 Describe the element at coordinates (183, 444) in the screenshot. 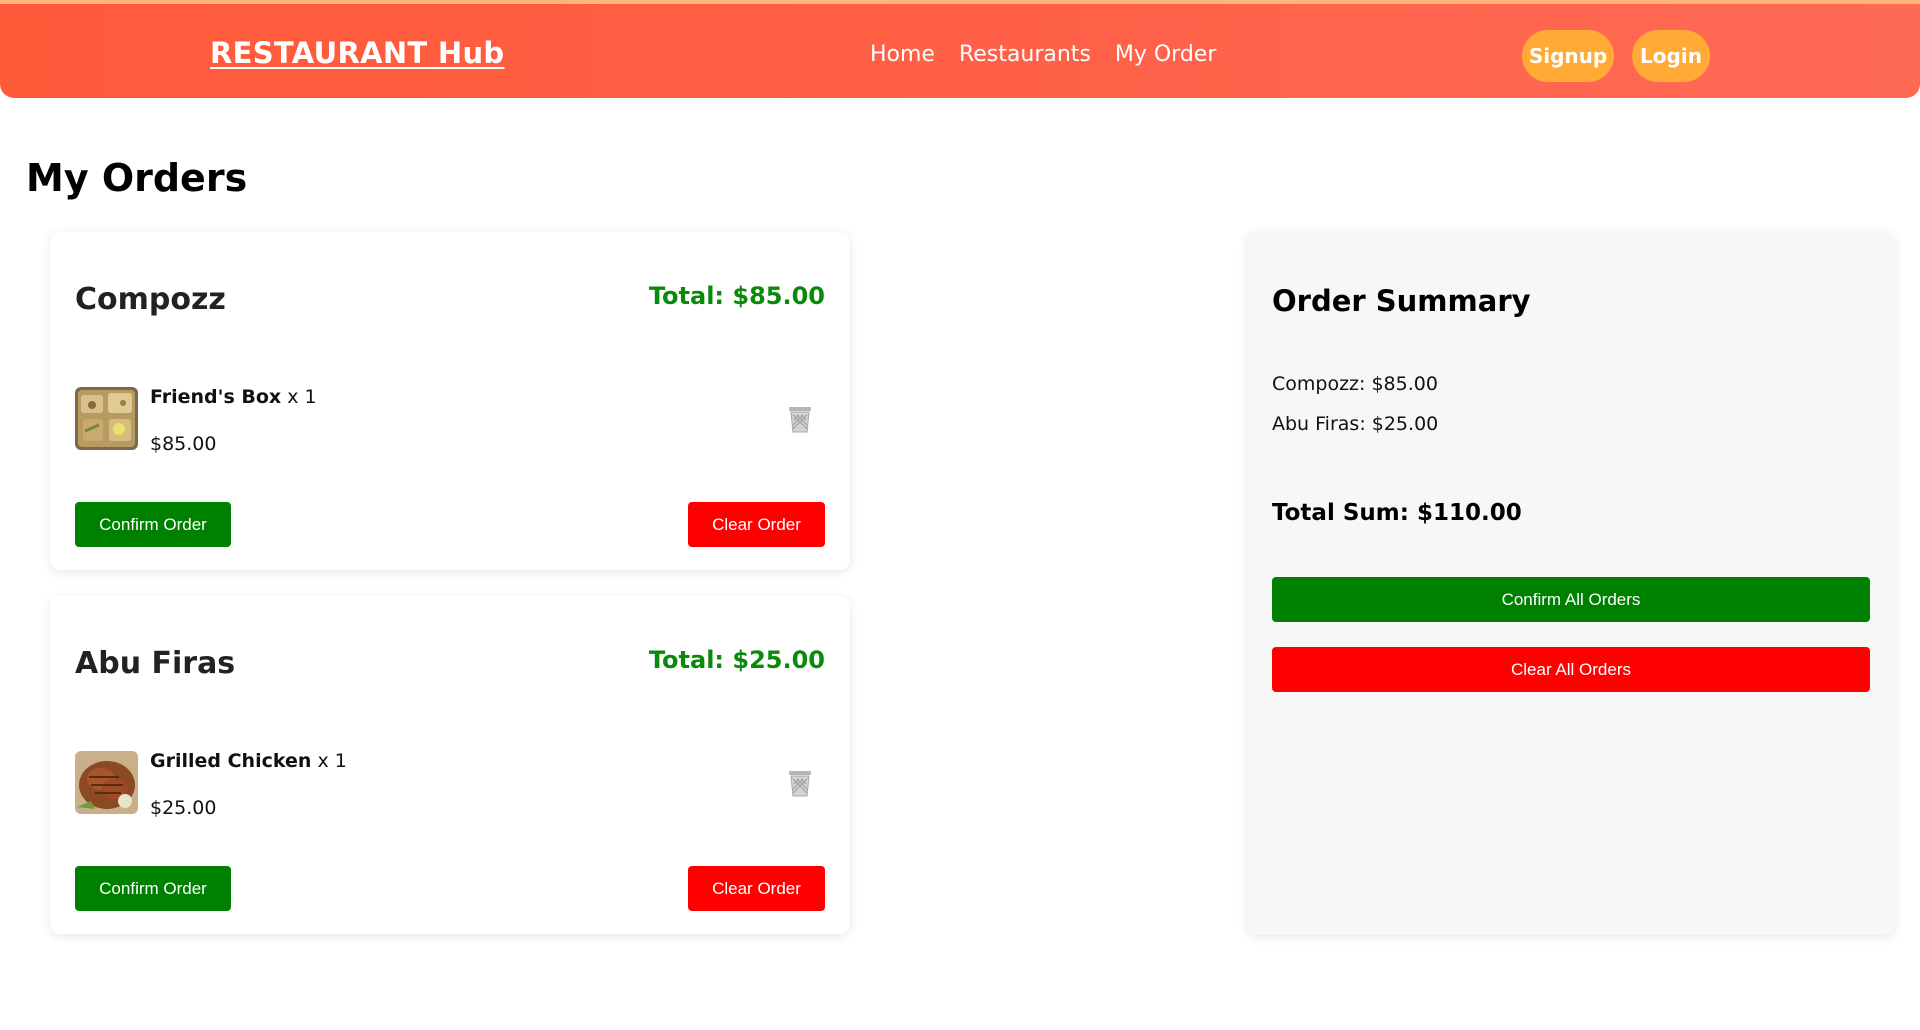

I see `item-price: $85.00` at that location.